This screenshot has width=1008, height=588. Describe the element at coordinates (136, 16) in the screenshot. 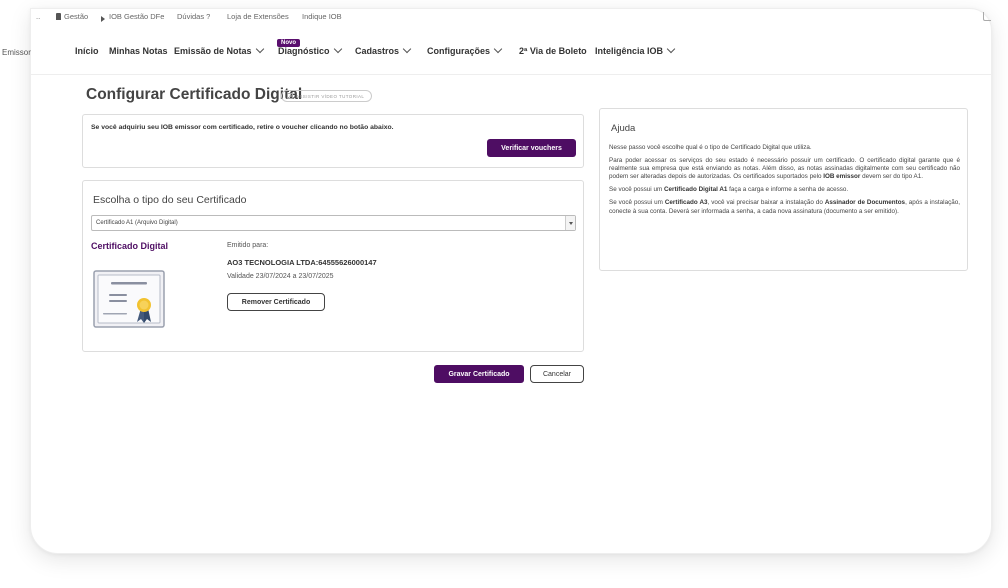

I see `bookmark-iob-dfe: IOB Gestão DFe` at that location.